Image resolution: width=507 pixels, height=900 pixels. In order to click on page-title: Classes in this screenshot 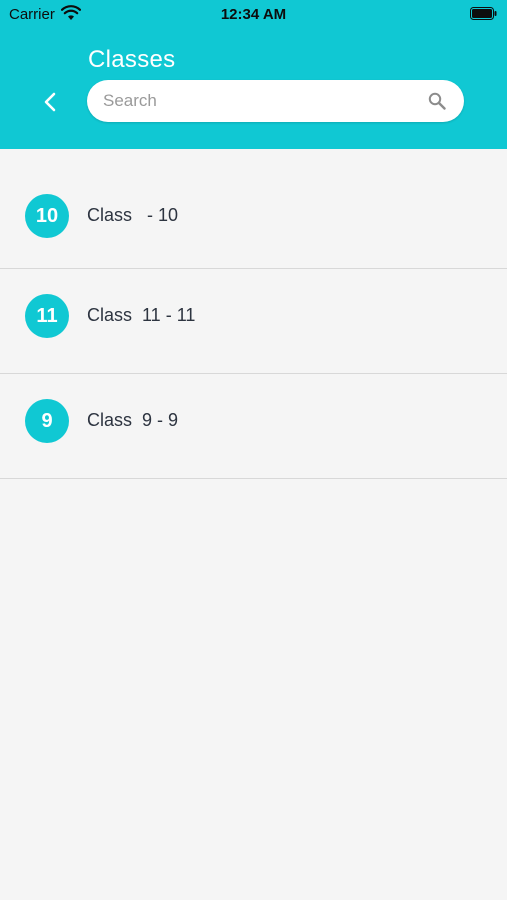, I will do `click(132, 59)`.